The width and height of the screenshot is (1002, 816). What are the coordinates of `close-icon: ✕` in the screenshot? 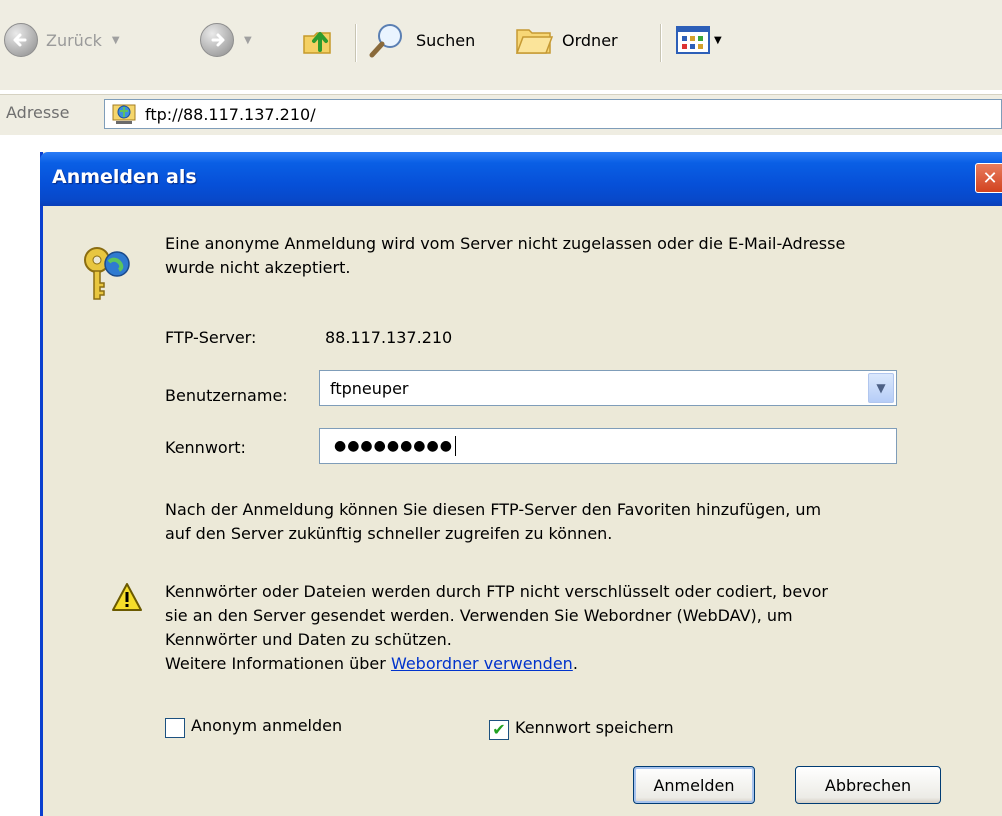 It's located at (990, 178).